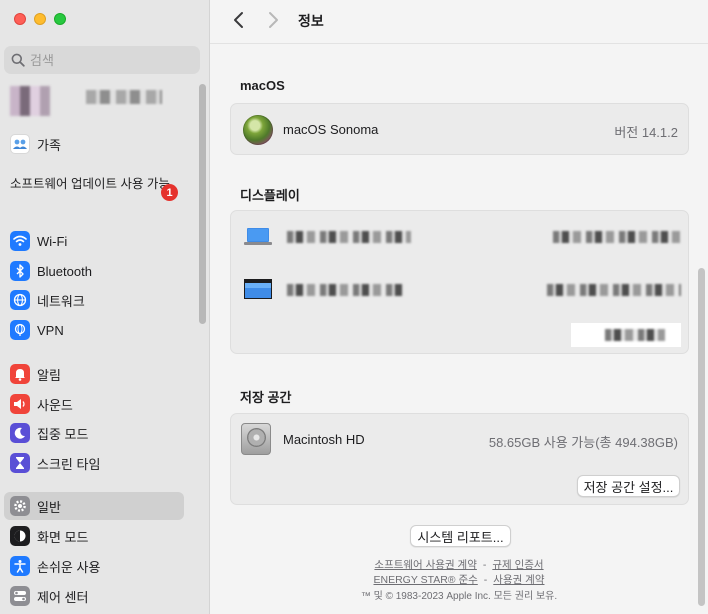  I want to click on sidebar-item-moon: 집중 모드, so click(94, 433).